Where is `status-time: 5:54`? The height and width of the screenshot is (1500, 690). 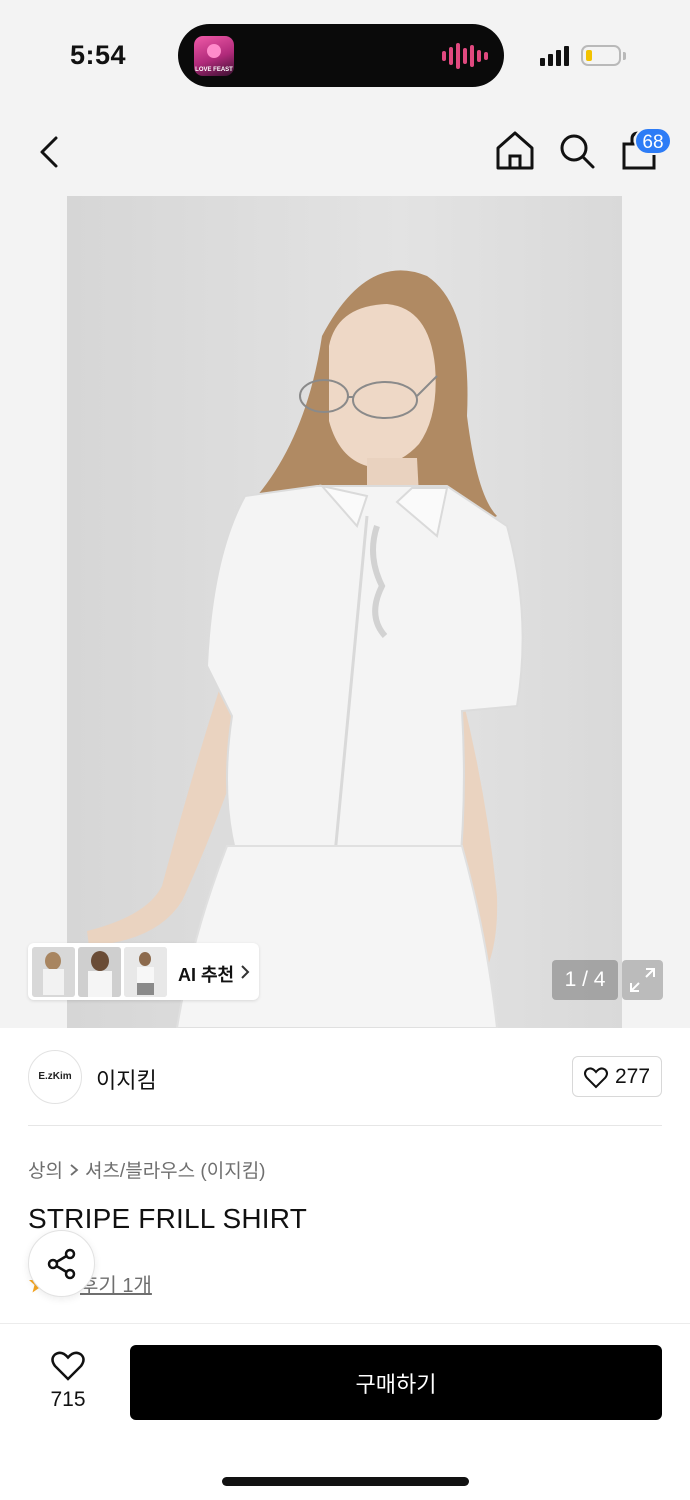 status-time: 5:54 is located at coordinates (98, 55).